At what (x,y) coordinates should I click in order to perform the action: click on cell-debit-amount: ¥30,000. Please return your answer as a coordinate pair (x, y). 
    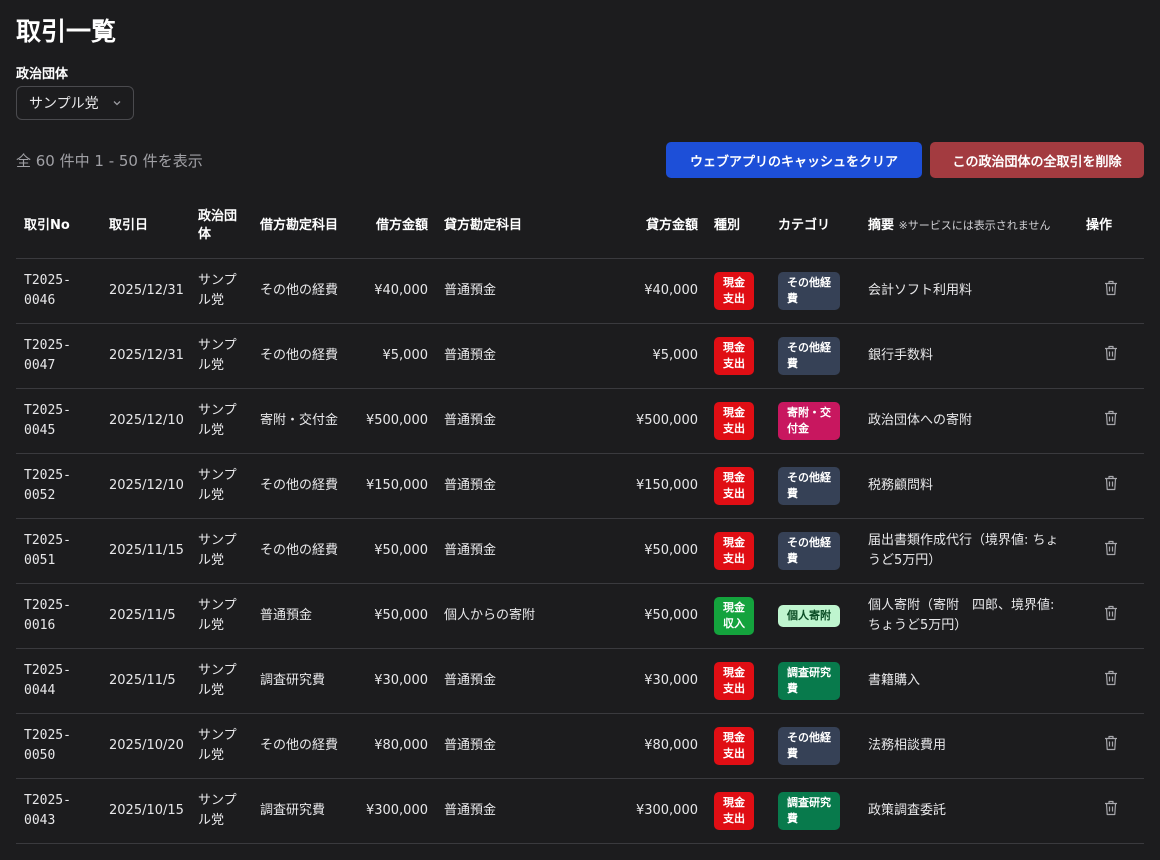
    Looking at the image, I should click on (401, 680).